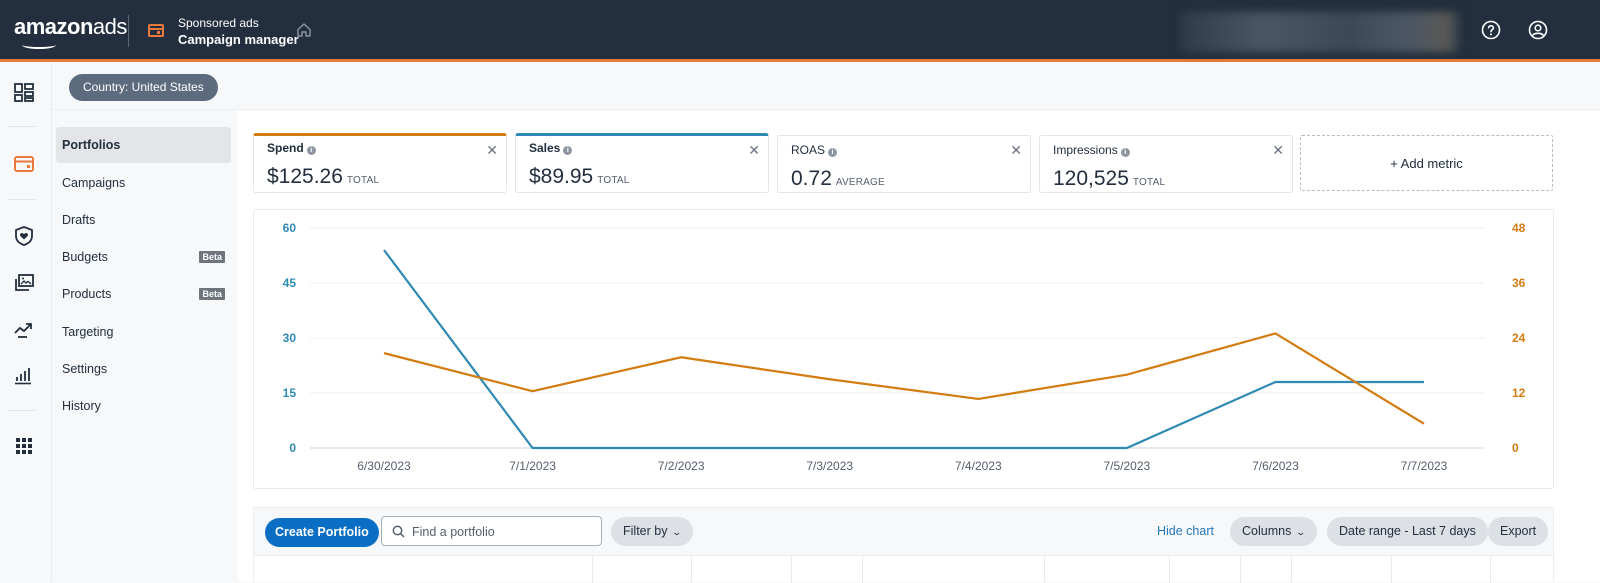 The width and height of the screenshot is (1600, 583). I want to click on app-title: Campaign manager, so click(238, 39).